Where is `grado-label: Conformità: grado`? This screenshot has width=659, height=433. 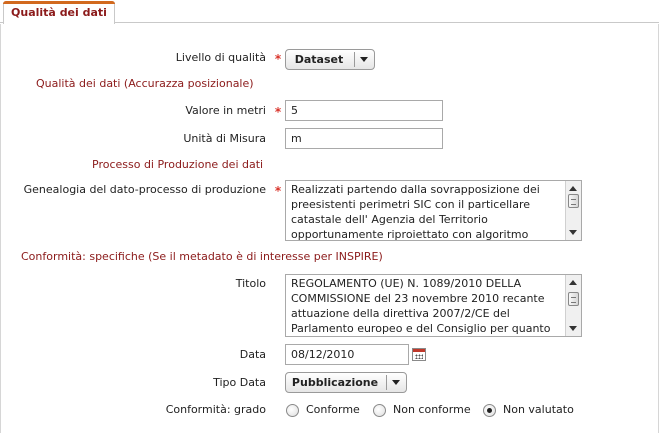
grado-label: Conformità: grado is located at coordinates (215, 409).